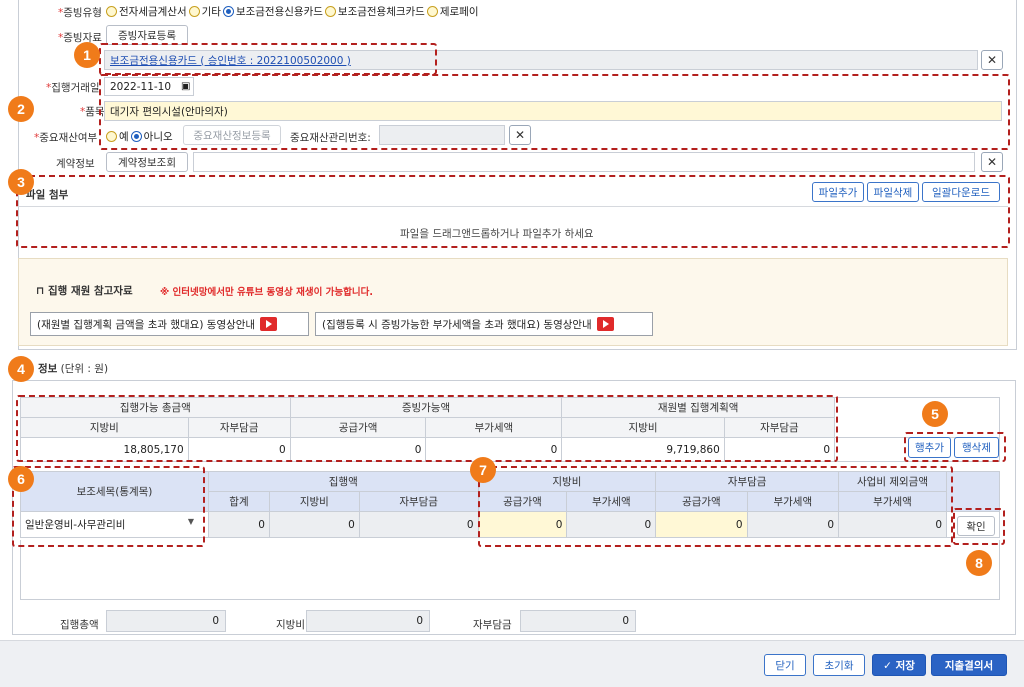 The height and width of the screenshot is (687, 1024). What do you see at coordinates (368, 621) in the screenshot?
I see `local-total-value: 0` at bounding box center [368, 621].